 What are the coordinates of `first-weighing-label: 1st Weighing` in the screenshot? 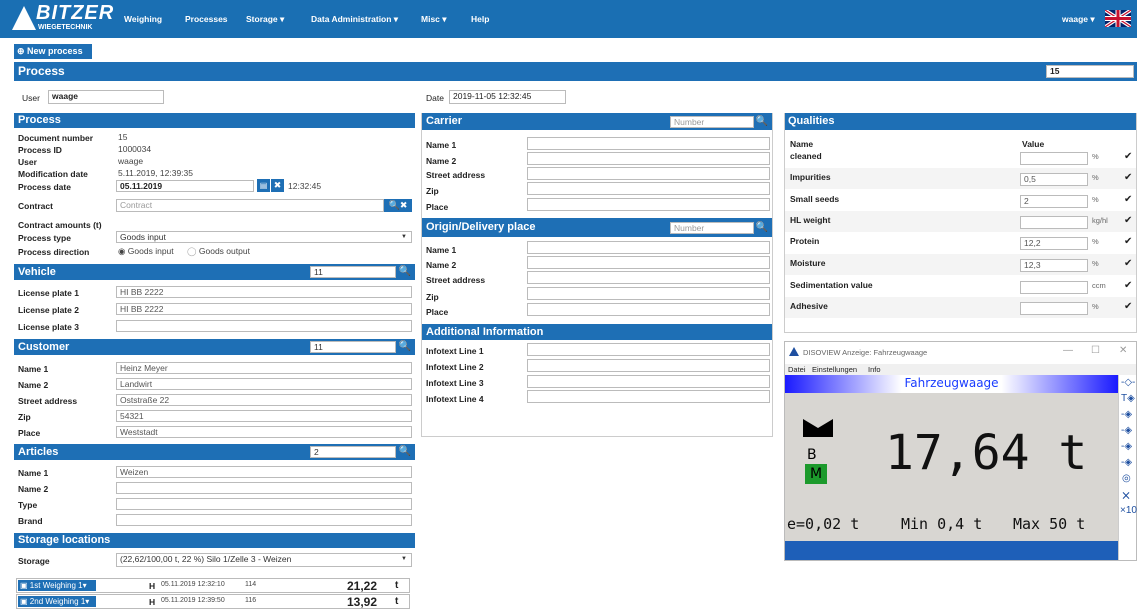 It's located at (52, 585).